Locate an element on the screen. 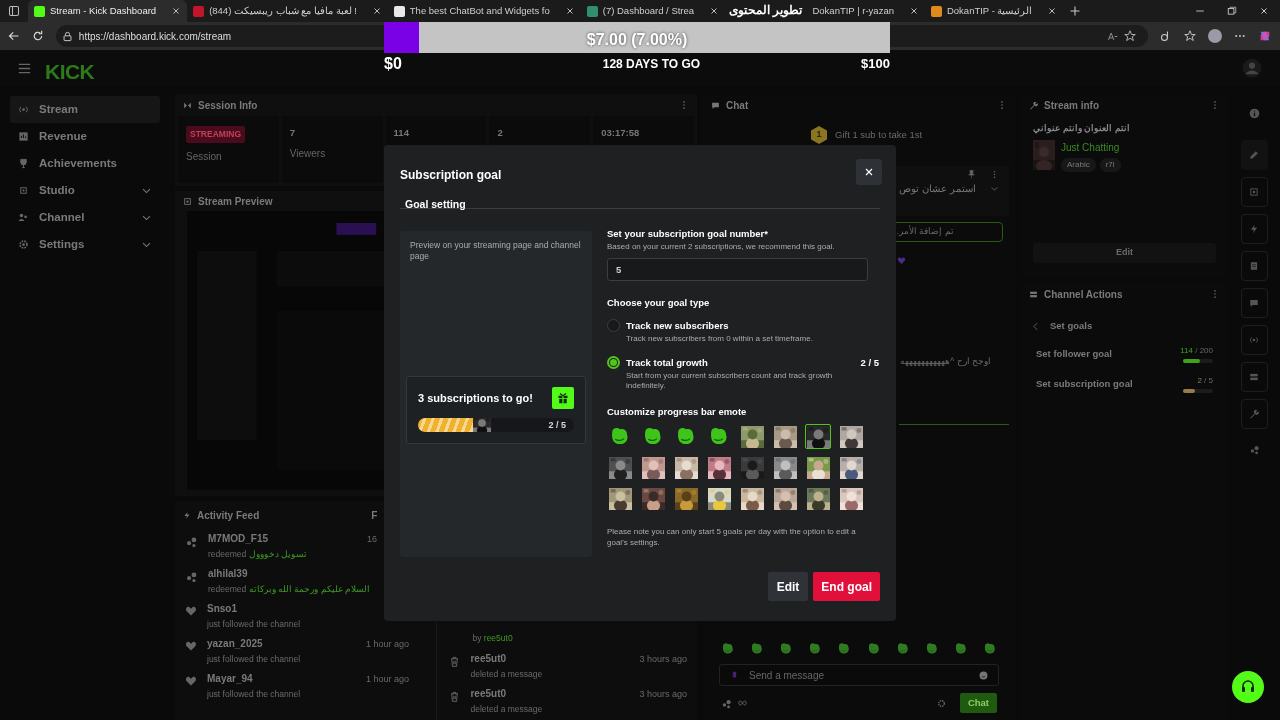 The image size is (1280, 720). actions-icon is located at coordinates (1254, 377).